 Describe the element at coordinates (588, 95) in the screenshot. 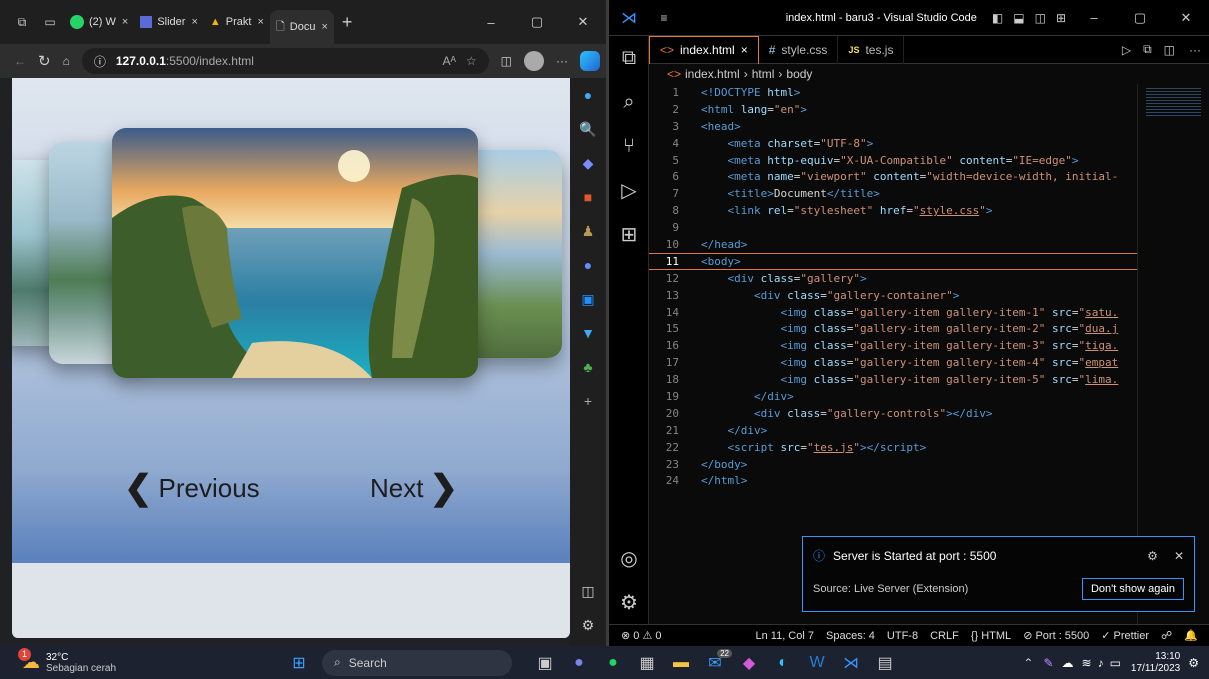

I see `bell-icon: ●` at that location.